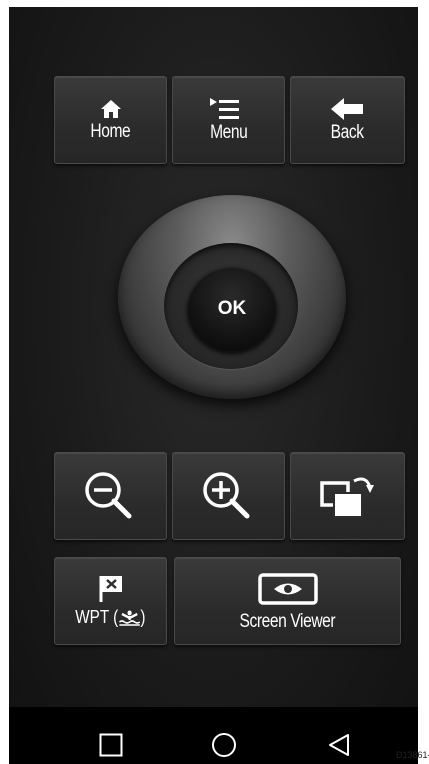  What do you see at coordinates (97, 617) in the screenshot?
I see `wpt-label: WPT (` at bounding box center [97, 617].